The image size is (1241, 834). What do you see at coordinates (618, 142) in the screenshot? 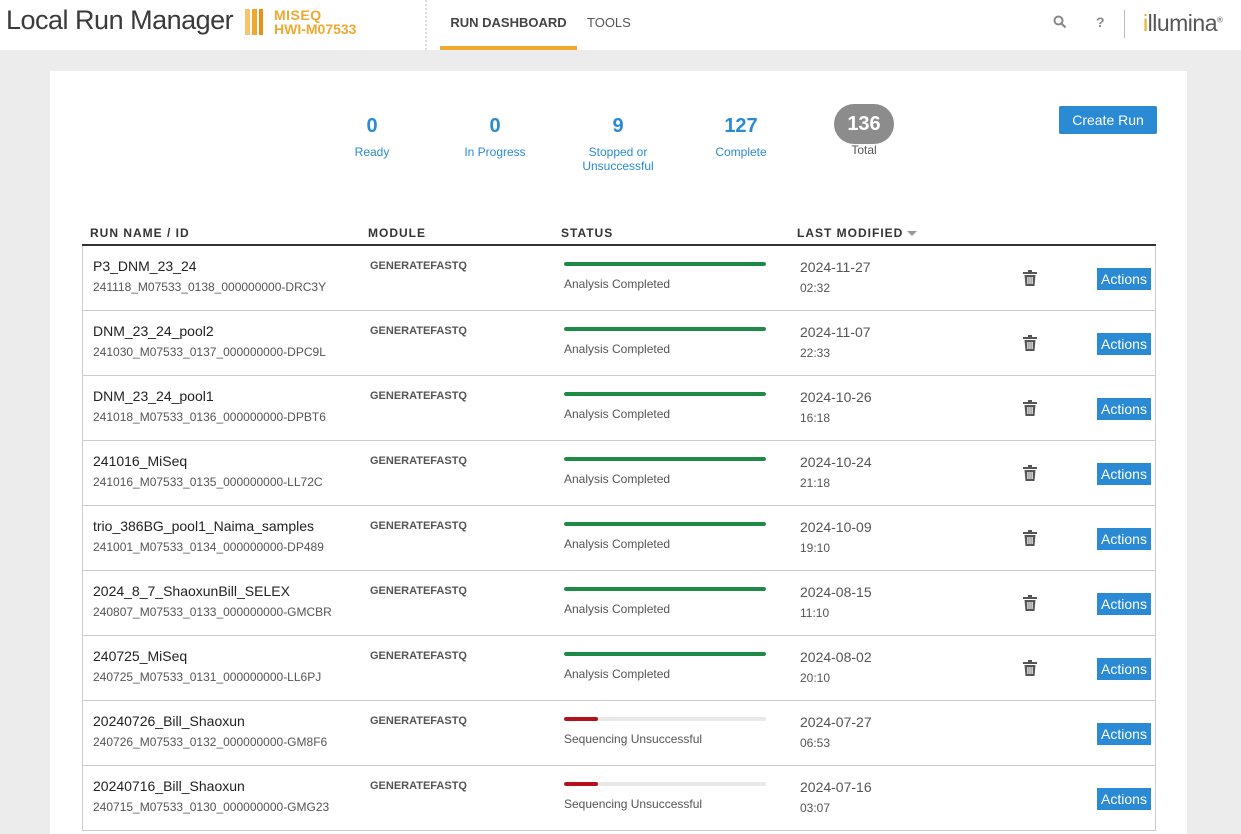
I see `stat-stopped: 9 Stopped or Unsuccessful` at bounding box center [618, 142].